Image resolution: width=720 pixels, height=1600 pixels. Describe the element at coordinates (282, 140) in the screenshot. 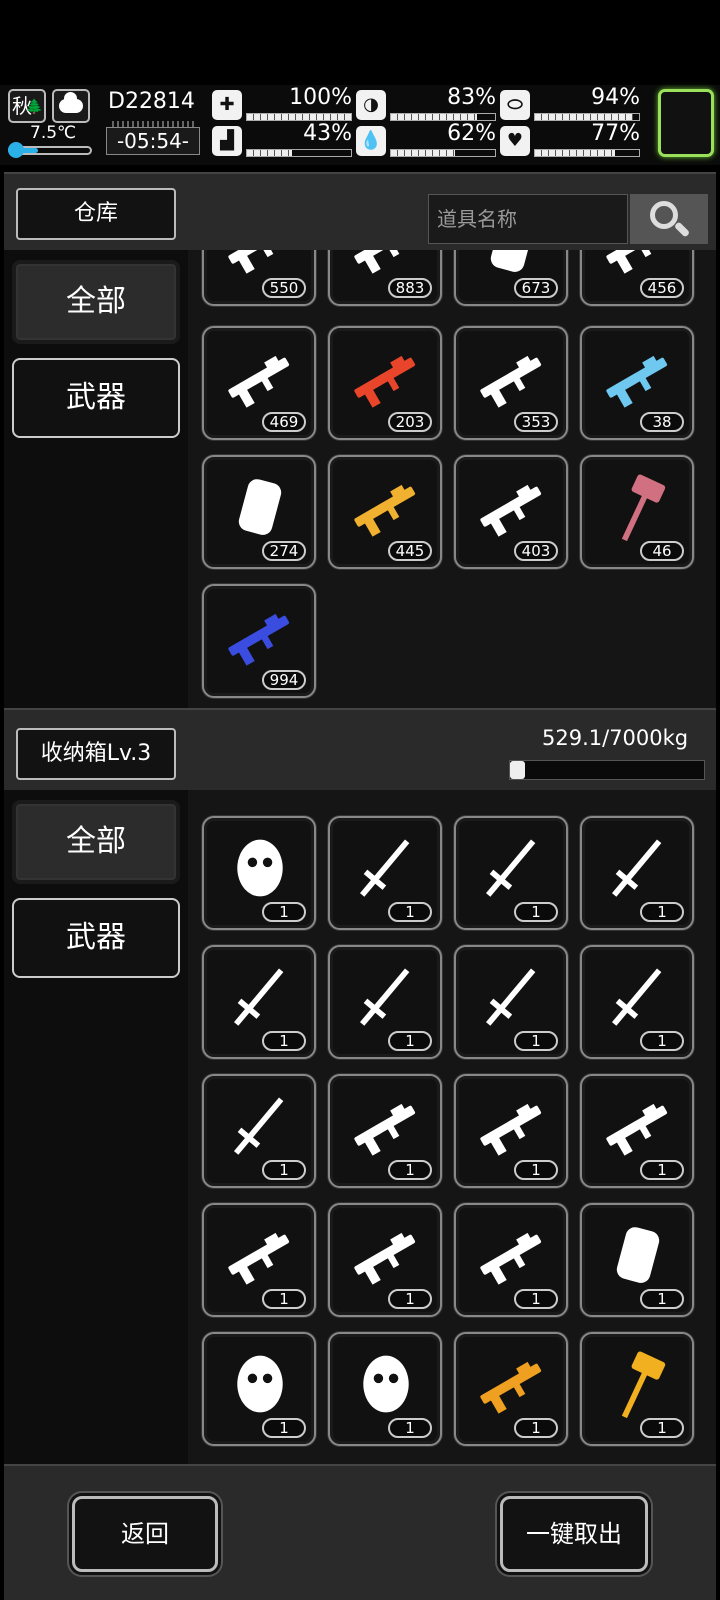

I see `stat-stamina: ▟ 43%` at that location.